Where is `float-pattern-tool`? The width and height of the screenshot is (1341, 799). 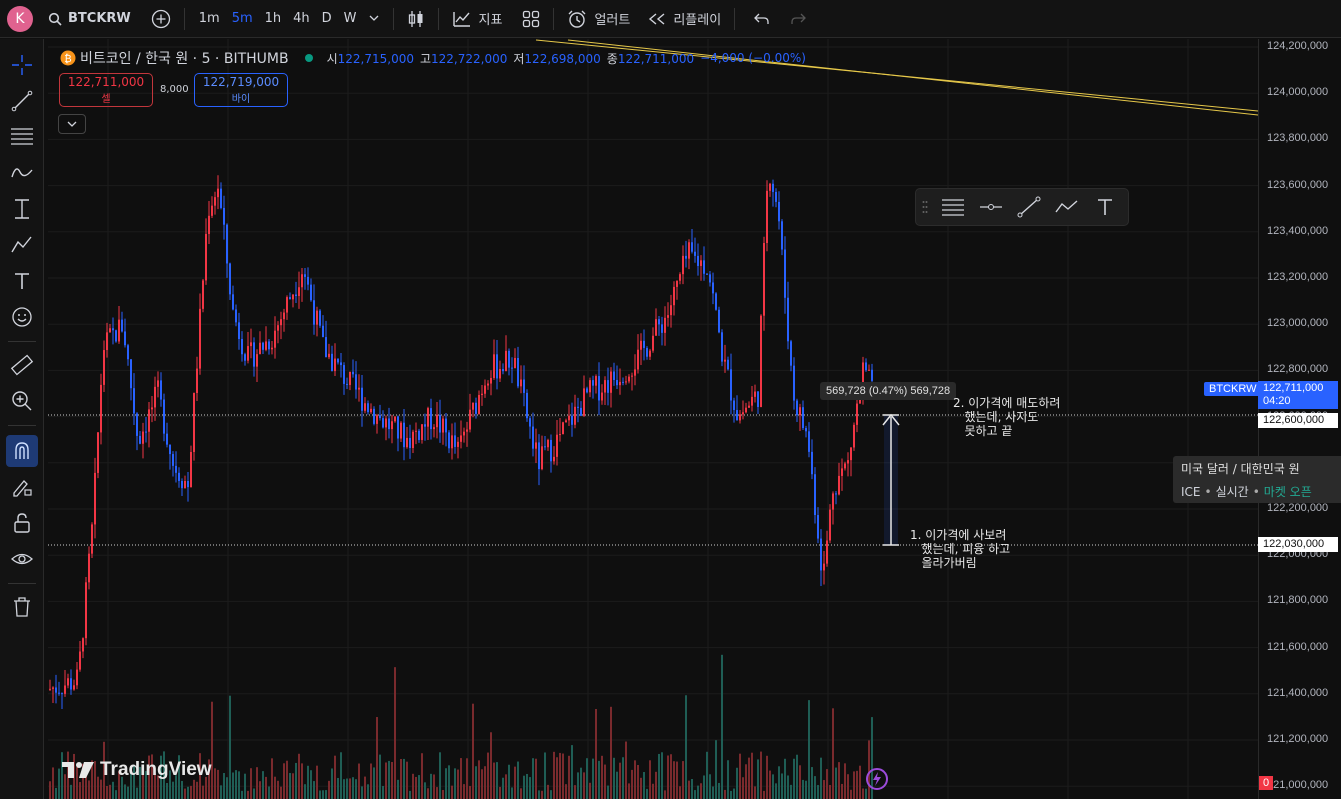 float-pattern-tool is located at coordinates (1067, 207).